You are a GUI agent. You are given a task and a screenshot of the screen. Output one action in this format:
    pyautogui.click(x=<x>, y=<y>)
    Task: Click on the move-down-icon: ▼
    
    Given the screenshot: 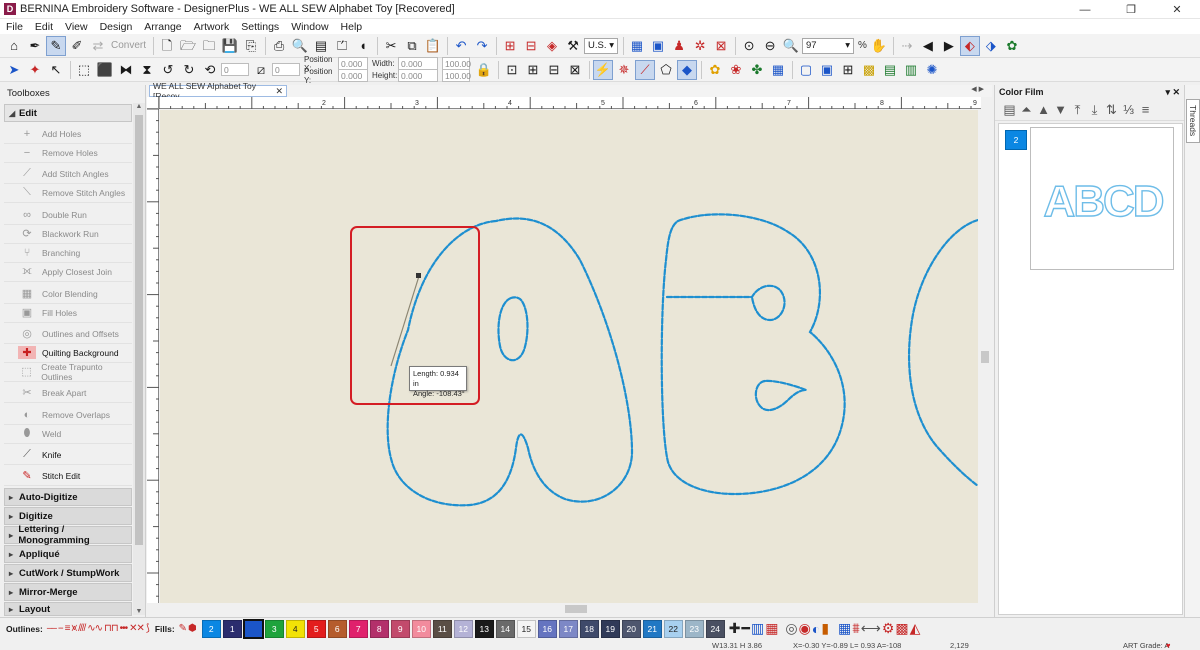 What is the action you would take?
    pyautogui.click(x=1060, y=109)
    